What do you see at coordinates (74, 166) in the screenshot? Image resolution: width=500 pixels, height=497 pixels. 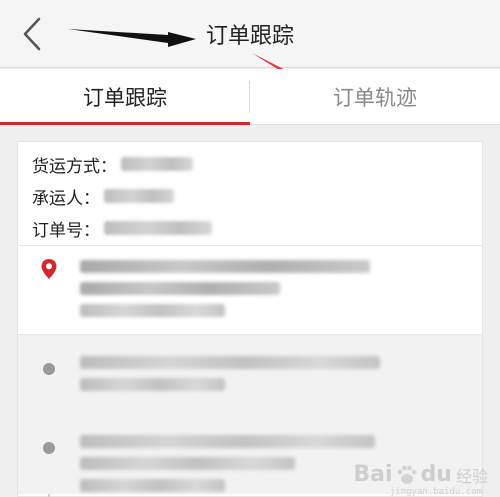 I see `shipping-method-label: 货运方式：` at bounding box center [74, 166].